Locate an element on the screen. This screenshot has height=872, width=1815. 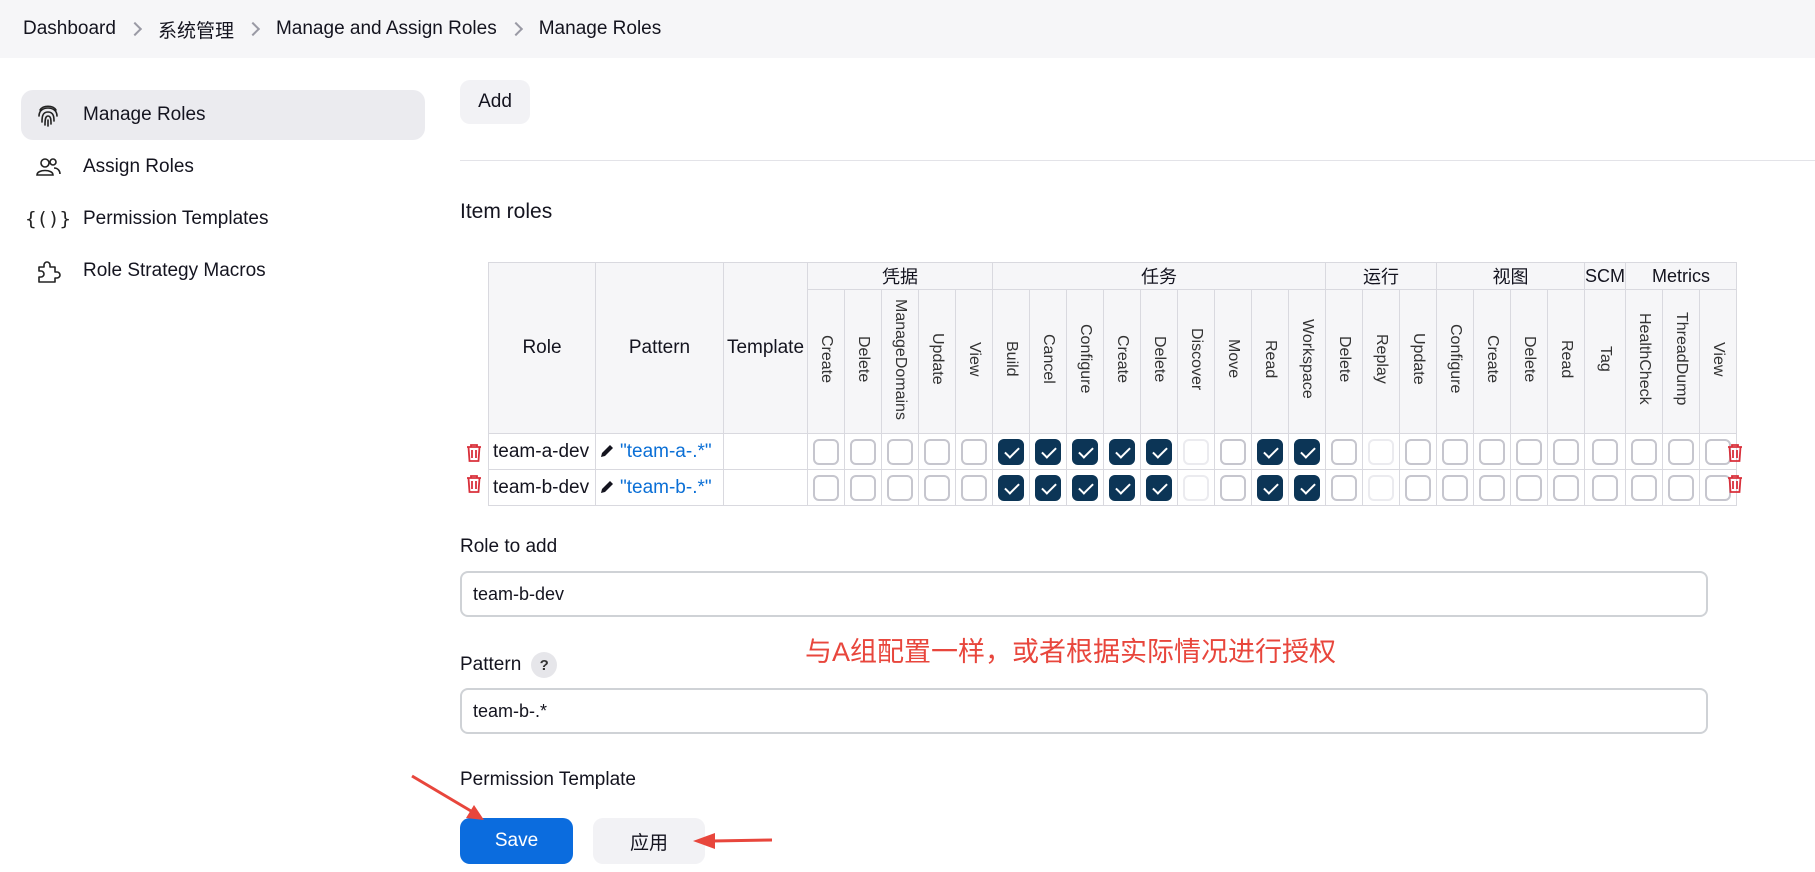
add-button: Add is located at coordinates (495, 102).